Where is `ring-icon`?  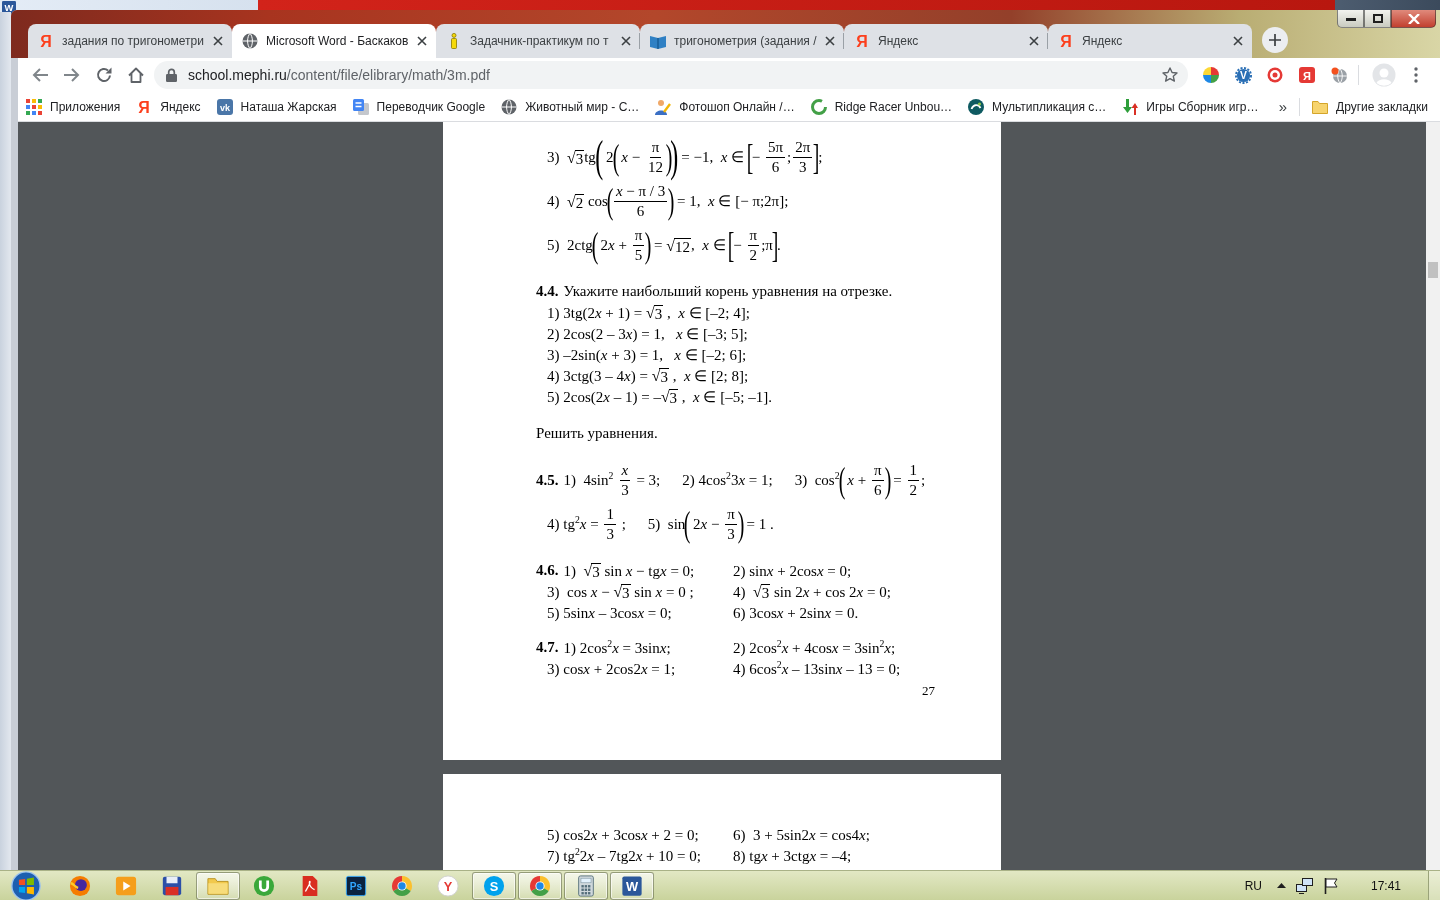
ring-icon is located at coordinates (818, 106).